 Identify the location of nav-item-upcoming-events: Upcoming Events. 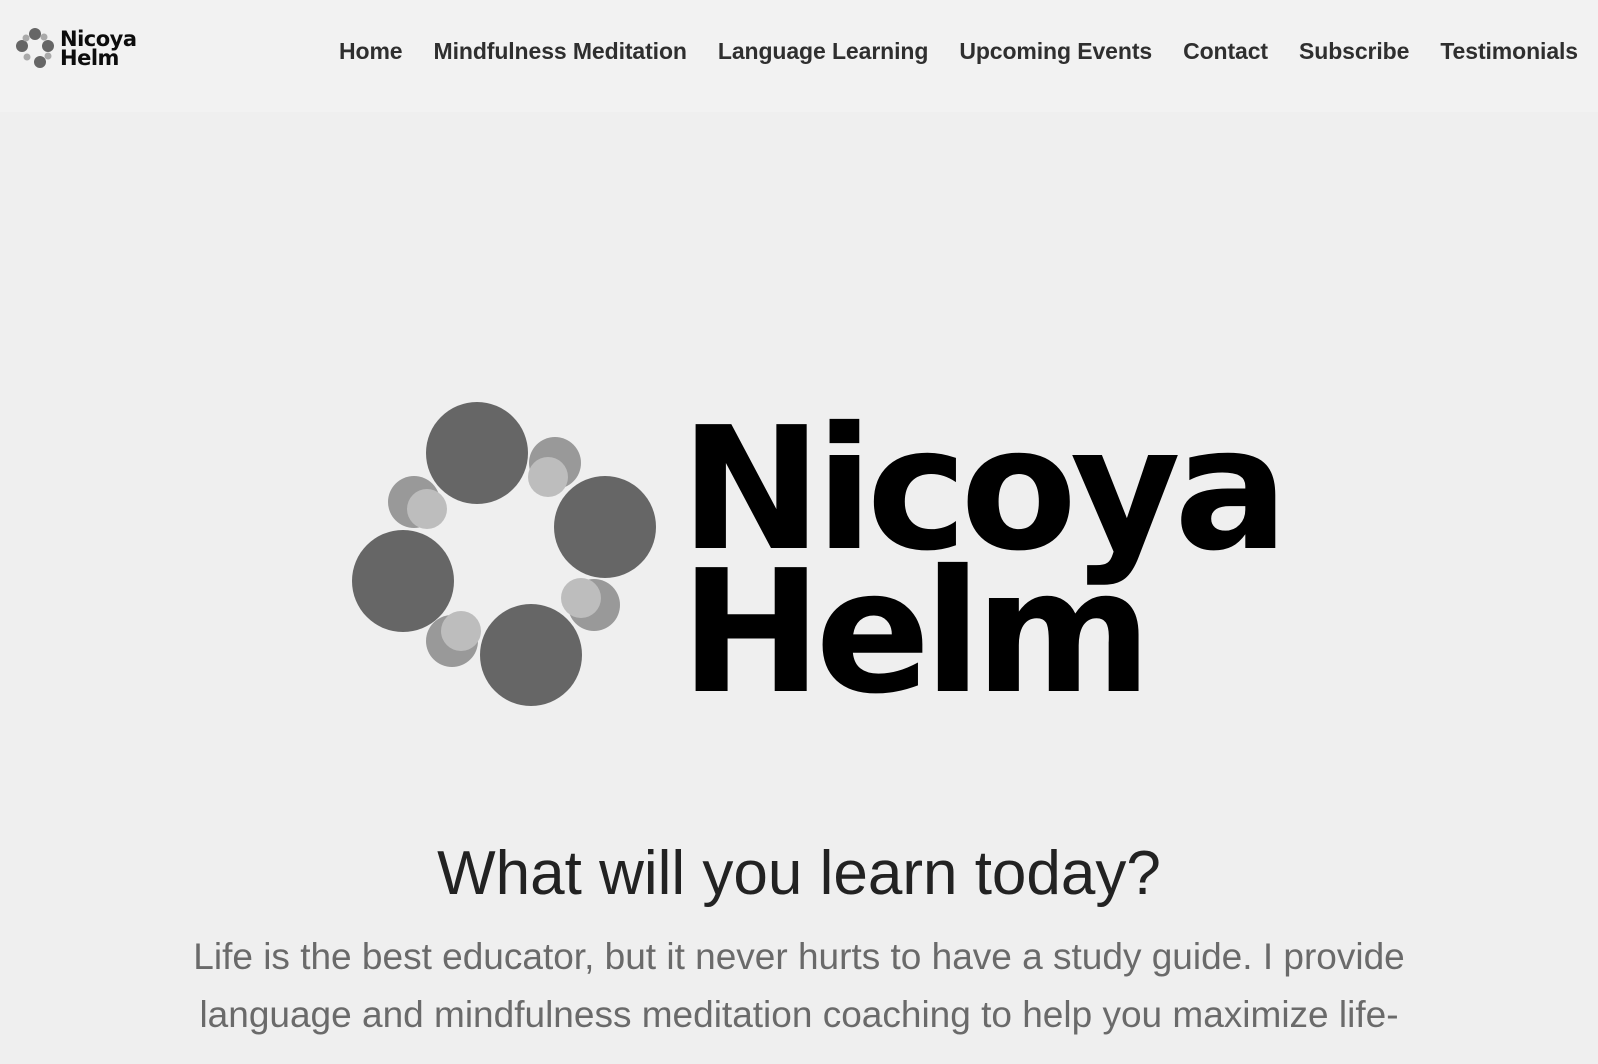
(1055, 51).